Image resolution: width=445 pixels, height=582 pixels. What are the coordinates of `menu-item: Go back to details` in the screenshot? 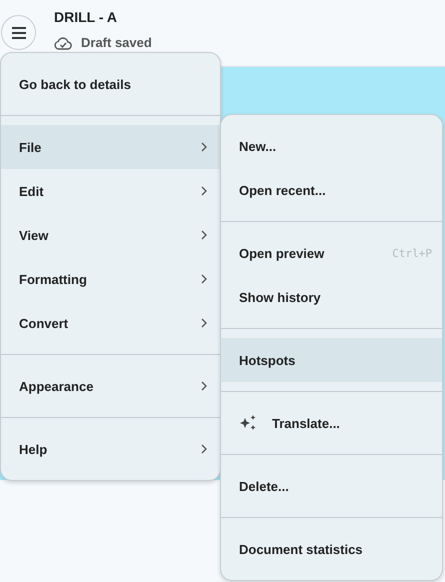 It's located at (110, 84).